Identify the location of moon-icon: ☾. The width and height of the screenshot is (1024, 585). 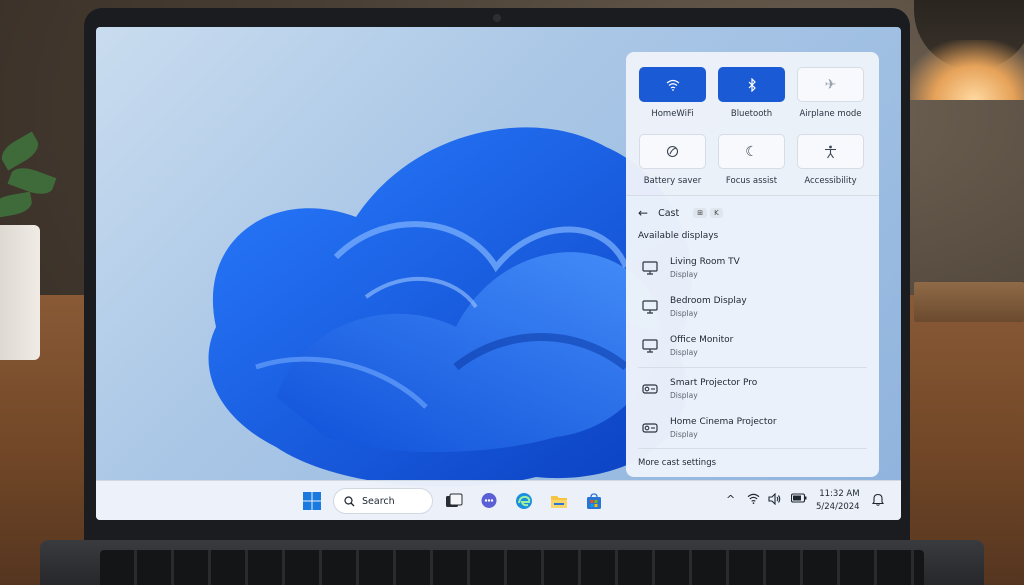
(751, 151).